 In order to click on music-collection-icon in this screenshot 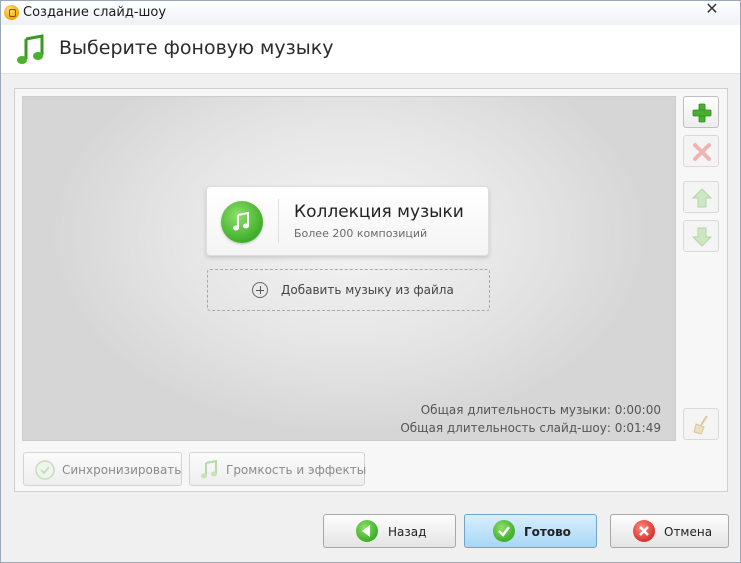, I will do `click(242, 222)`.